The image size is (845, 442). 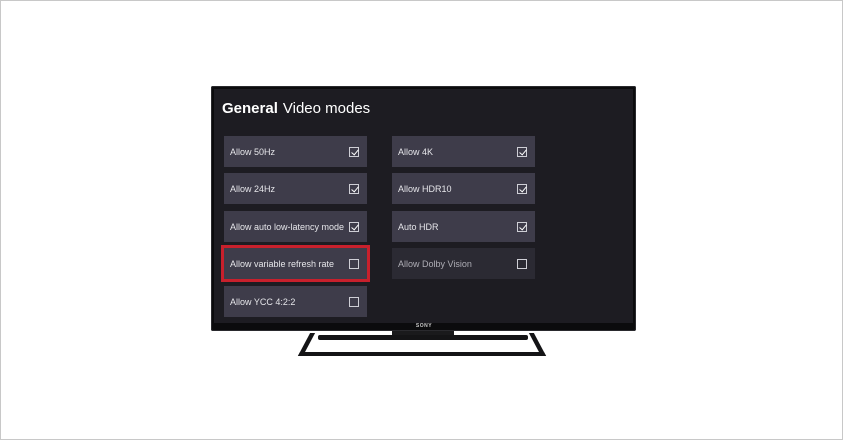 I want to click on setting-allow-ycc-422: Allow YCC 4:2:2, so click(x=295, y=301).